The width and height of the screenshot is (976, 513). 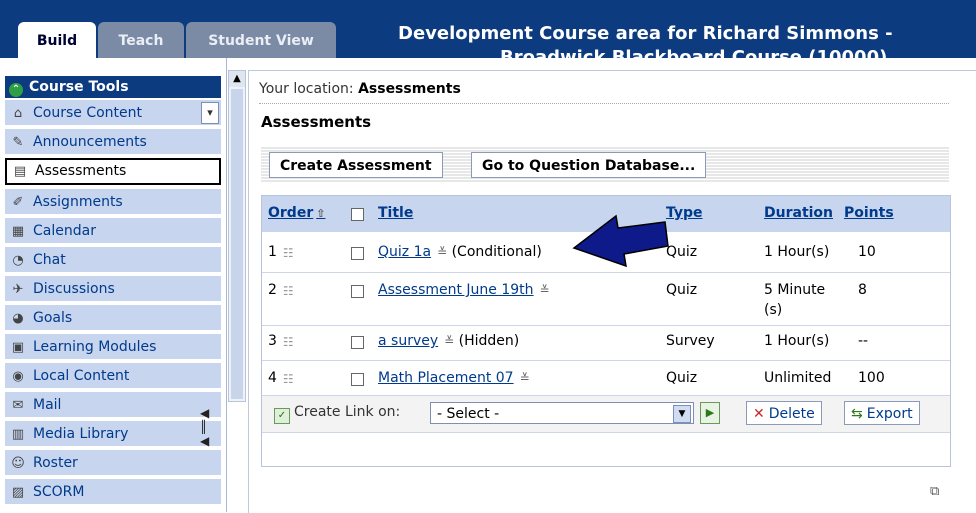 I want to click on sidebar-item-learning-modules: ▣ Learning Modules, so click(x=113, y=347).